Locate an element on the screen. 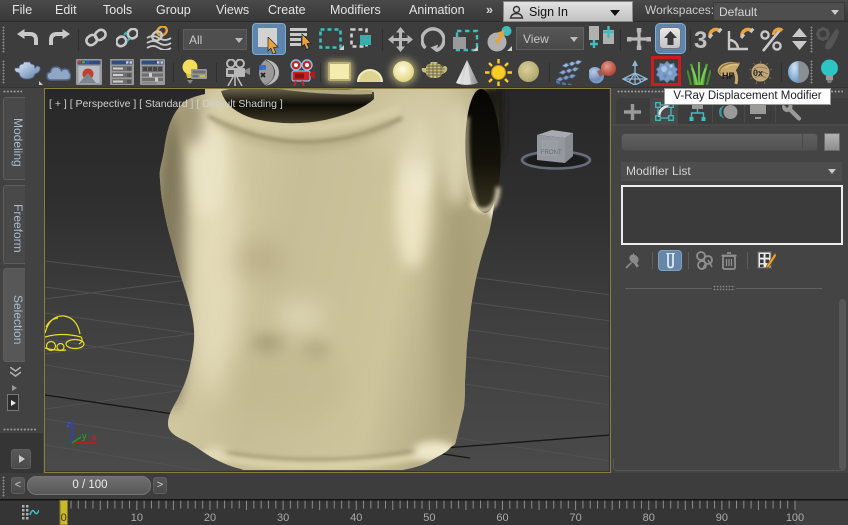 Image resolution: width=848 pixels, height=525 pixels. svg-text: HF is located at coordinates (728, 76).